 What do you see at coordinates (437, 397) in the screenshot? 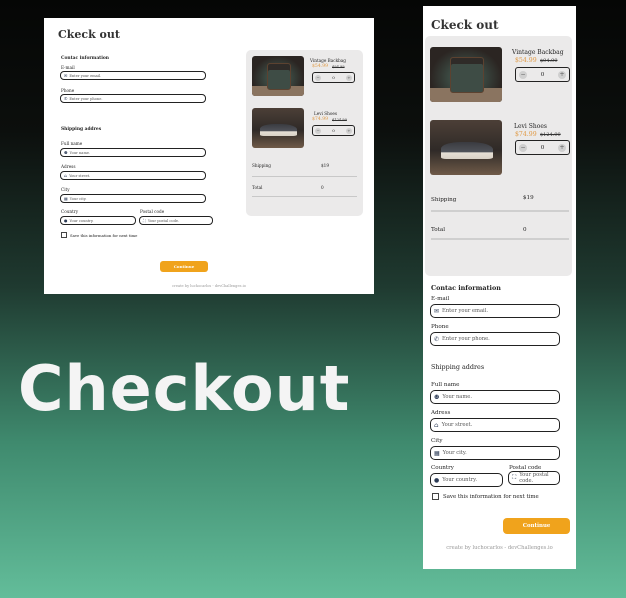
I see `user-icon: ☻` at bounding box center [437, 397].